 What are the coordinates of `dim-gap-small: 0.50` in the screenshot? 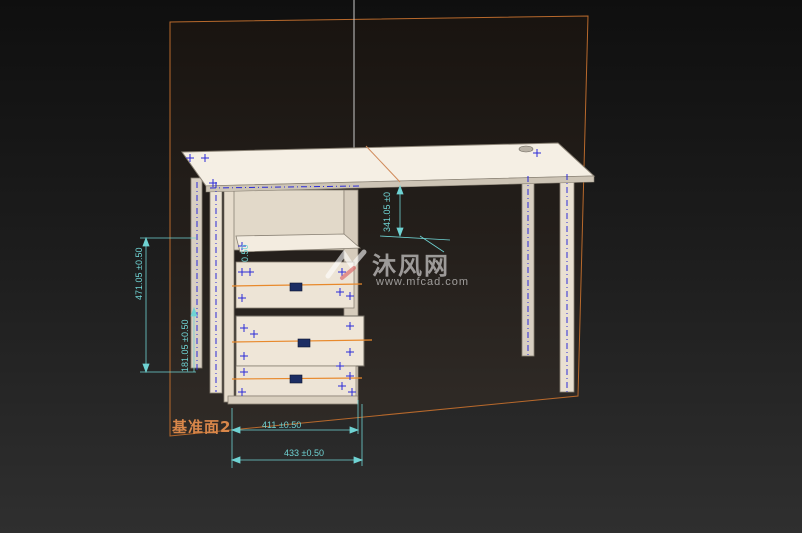 It's located at (245, 253).